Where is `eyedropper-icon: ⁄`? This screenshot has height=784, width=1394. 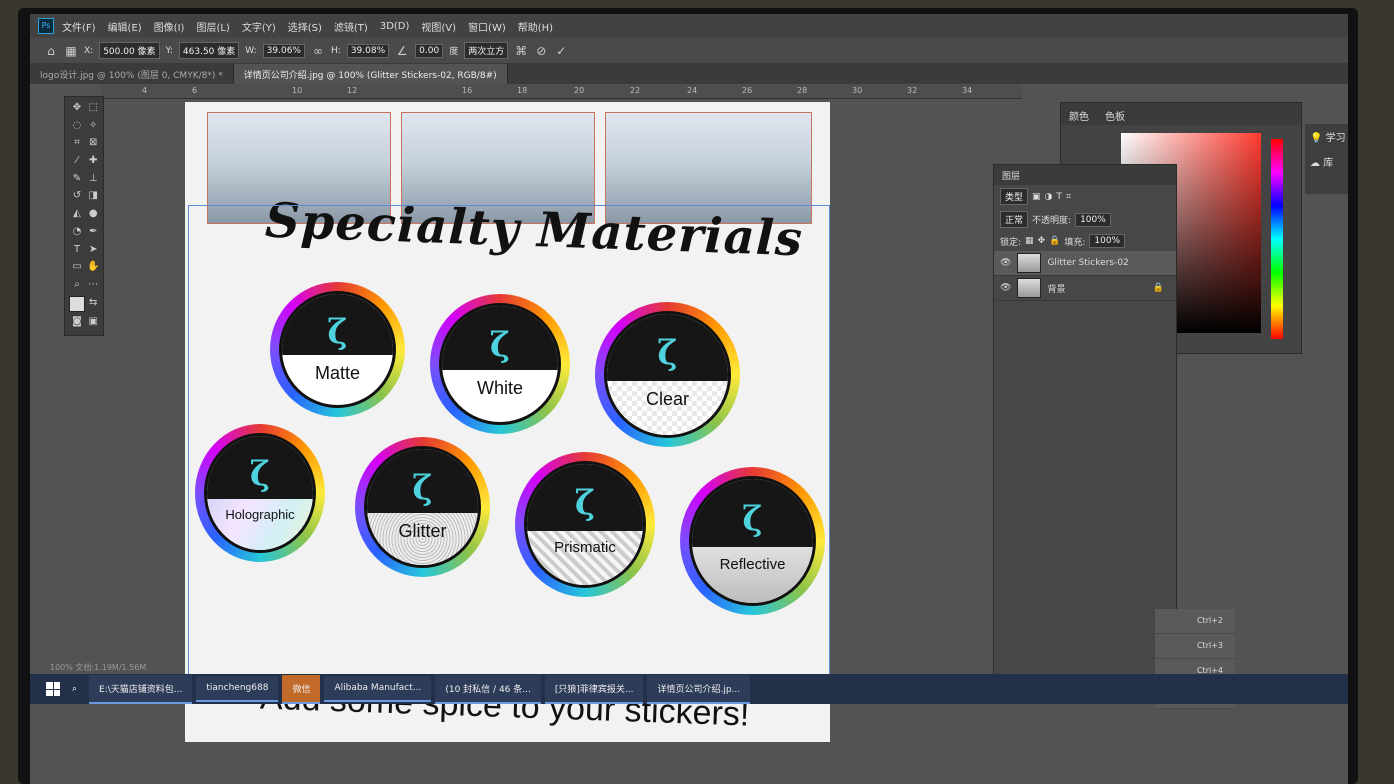
eyedropper-icon: ⁄ is located at coordinates (77, 161).